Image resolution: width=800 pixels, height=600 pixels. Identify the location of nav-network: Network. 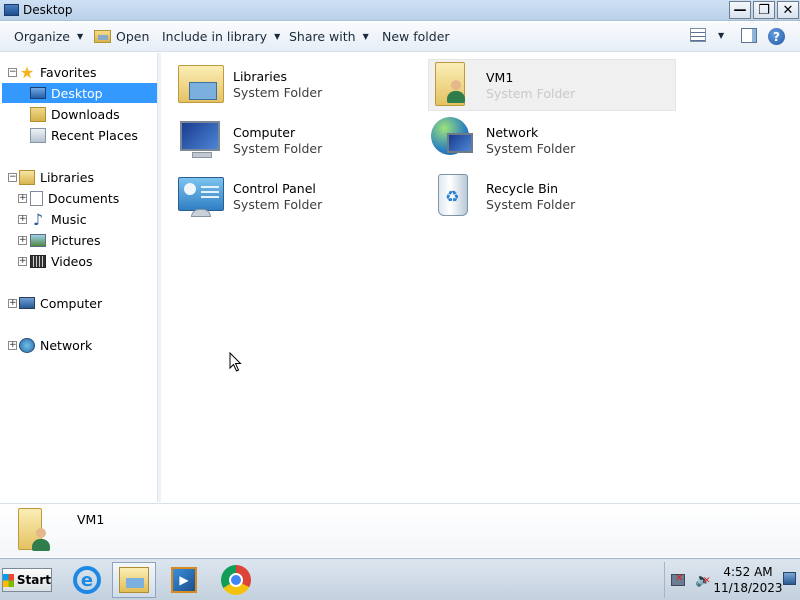
(55, 345).